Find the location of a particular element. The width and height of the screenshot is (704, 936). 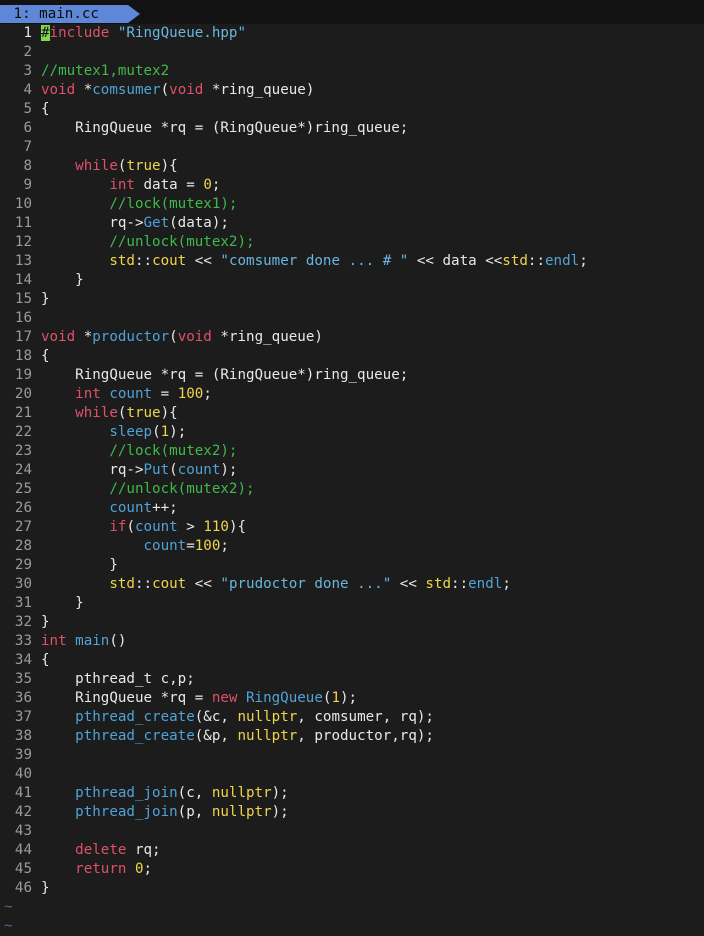

line-number: 26 is located at coordinates (23, 508).